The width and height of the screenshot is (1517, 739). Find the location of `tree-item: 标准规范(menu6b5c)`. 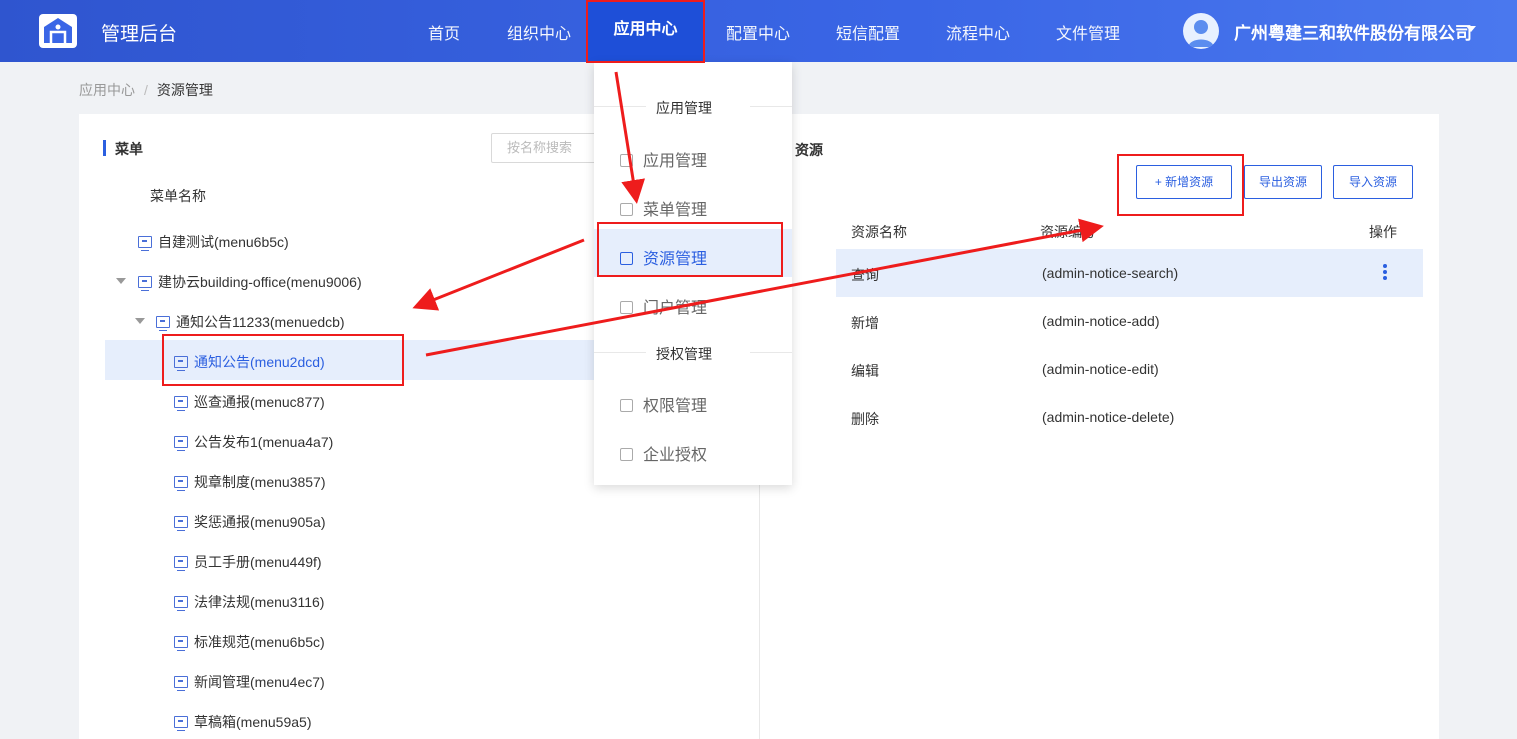

tree-item: 标准规范(menu6b5c) is located at coordinates (249, 642).